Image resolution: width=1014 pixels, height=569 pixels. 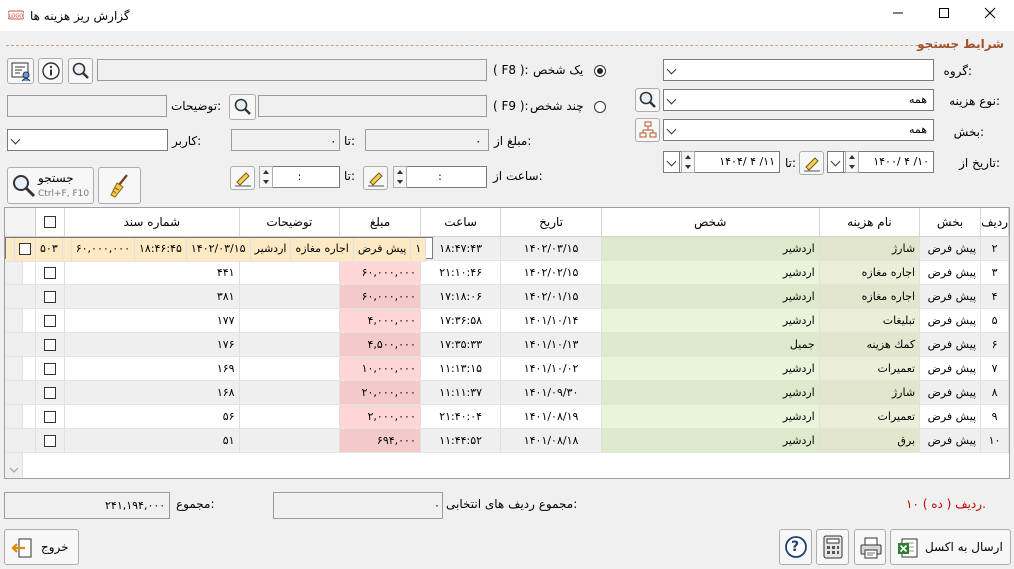 I want to click on minimize-button, so click(x=898, y=15).